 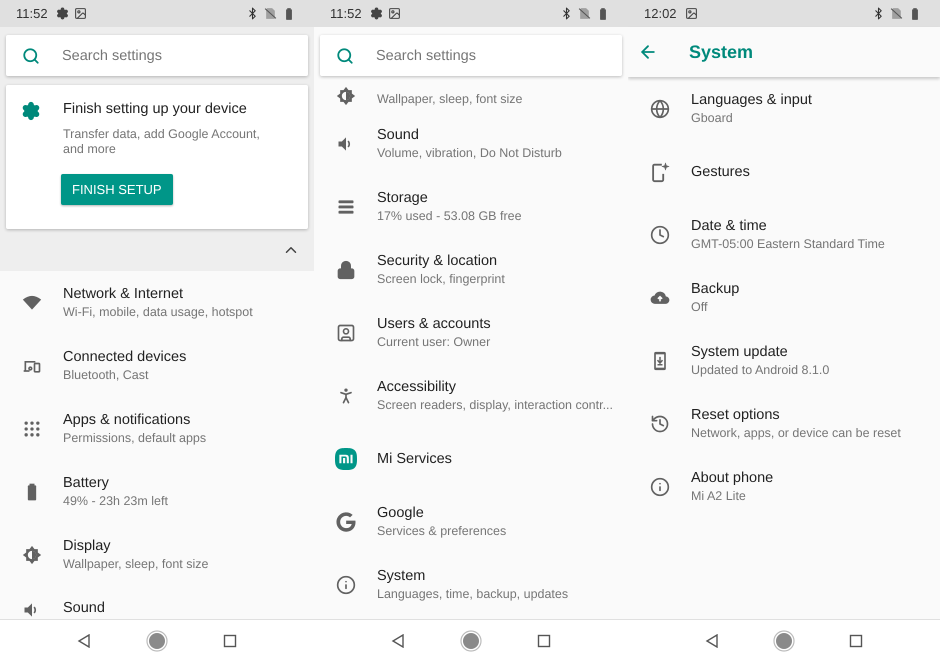 What do you see at coordinates (162, 142) in the screenshot?
I see `card-text: Transfer data, add Google Account, and more` at bounding box center [162, 142].